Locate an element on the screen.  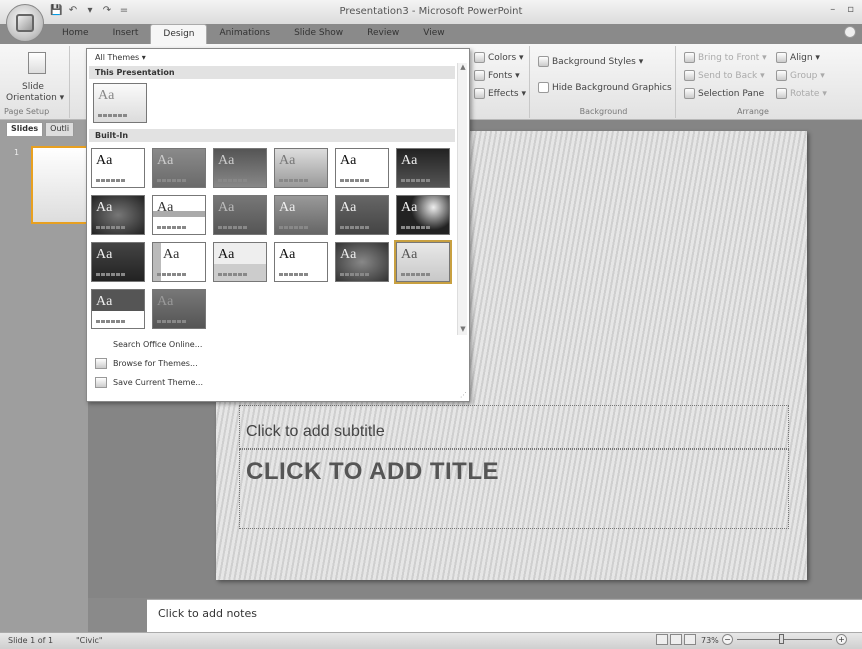
selection-pane-button: Selection Pane is located at coordinates (724, 93).